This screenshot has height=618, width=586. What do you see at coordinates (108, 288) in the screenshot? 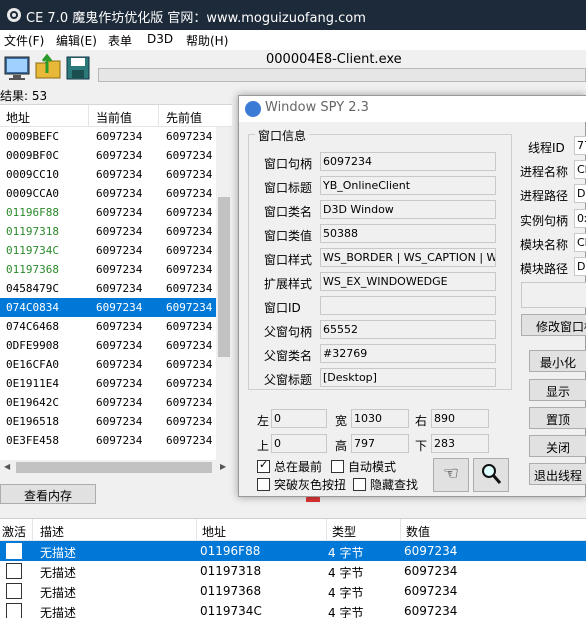
I see `address-row: 0458479C 6097234 6097234` at bounding box center [108, 288].